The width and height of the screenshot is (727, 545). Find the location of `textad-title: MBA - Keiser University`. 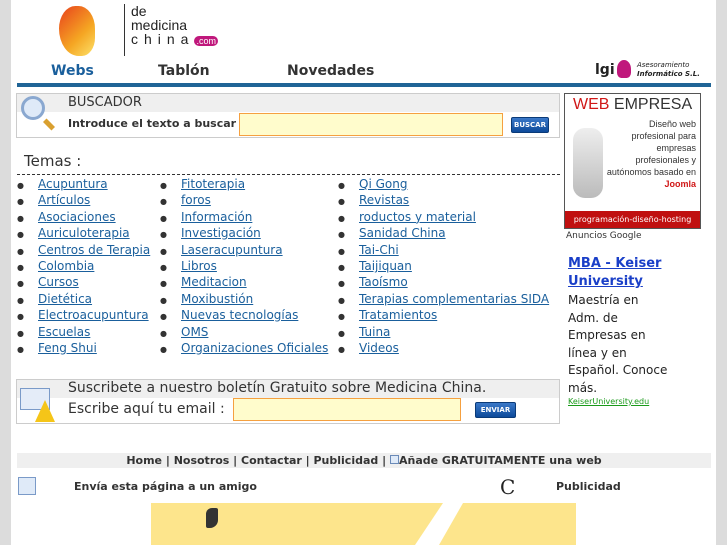

textad-title: MBA - Keiser University is located at coordinates (623, 273).